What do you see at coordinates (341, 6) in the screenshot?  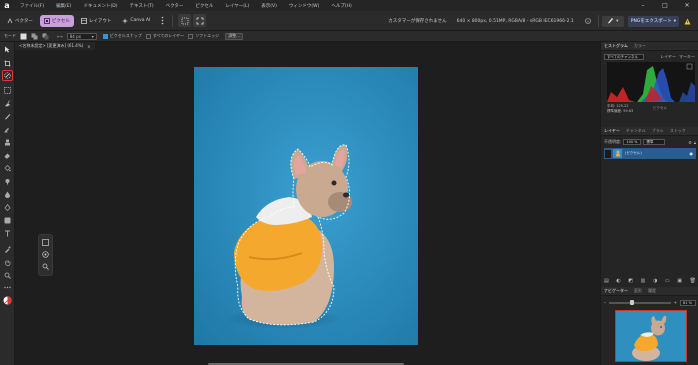 I see `menu-help: ヘルプ(H)` at bounding box center [341, 6].